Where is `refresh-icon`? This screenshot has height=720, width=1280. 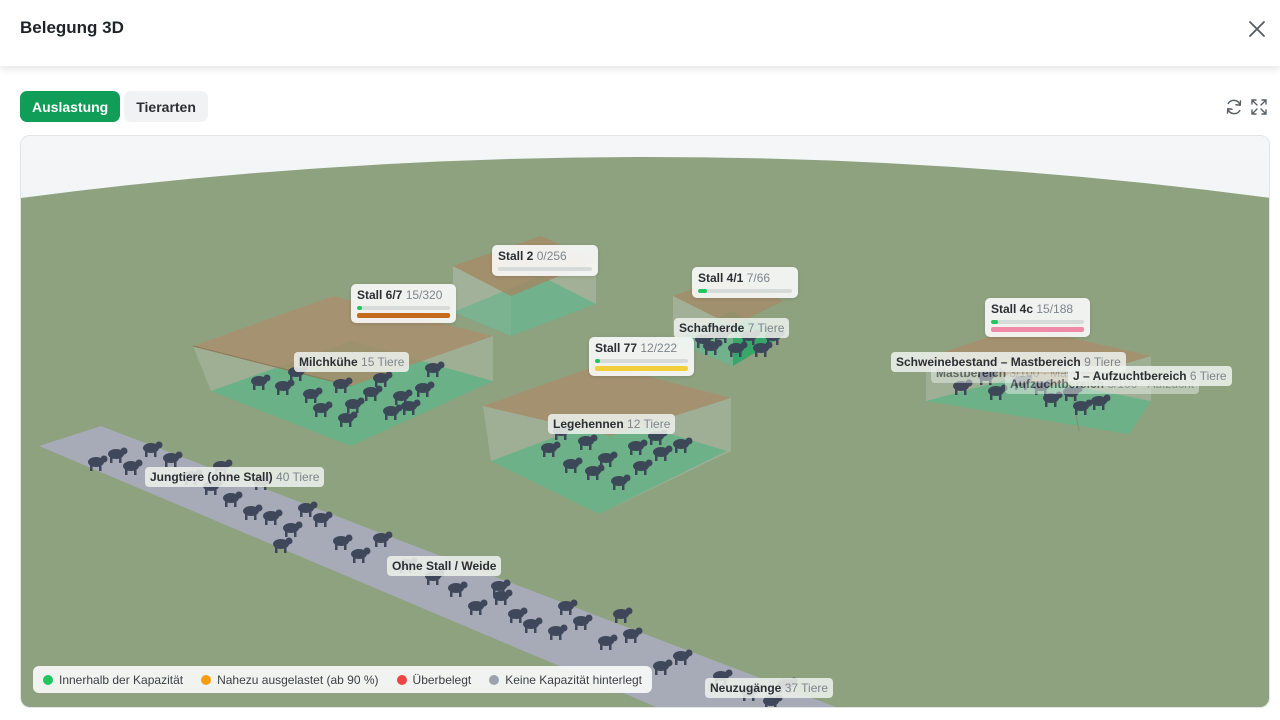
refresh-icon is located at coordinates (1234, 107).